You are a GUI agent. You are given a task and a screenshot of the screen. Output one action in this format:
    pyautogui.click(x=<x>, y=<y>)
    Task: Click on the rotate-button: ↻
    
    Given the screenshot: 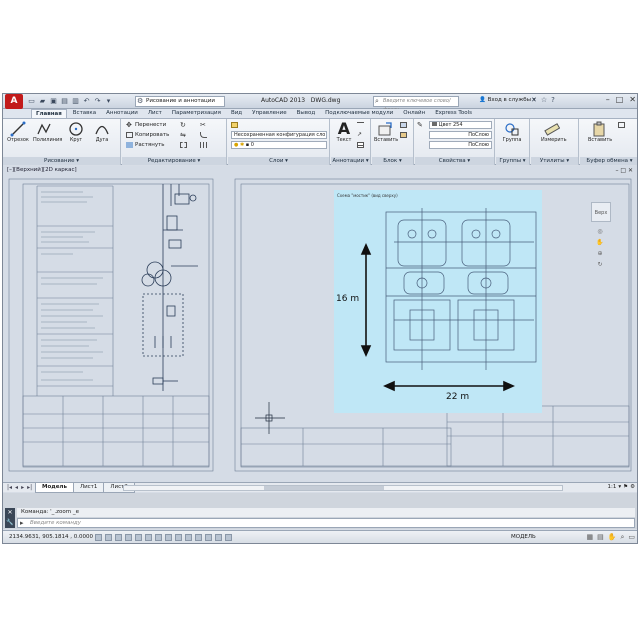 What is the action you would take?
    pyautogui.click(x=184, y=125)
    